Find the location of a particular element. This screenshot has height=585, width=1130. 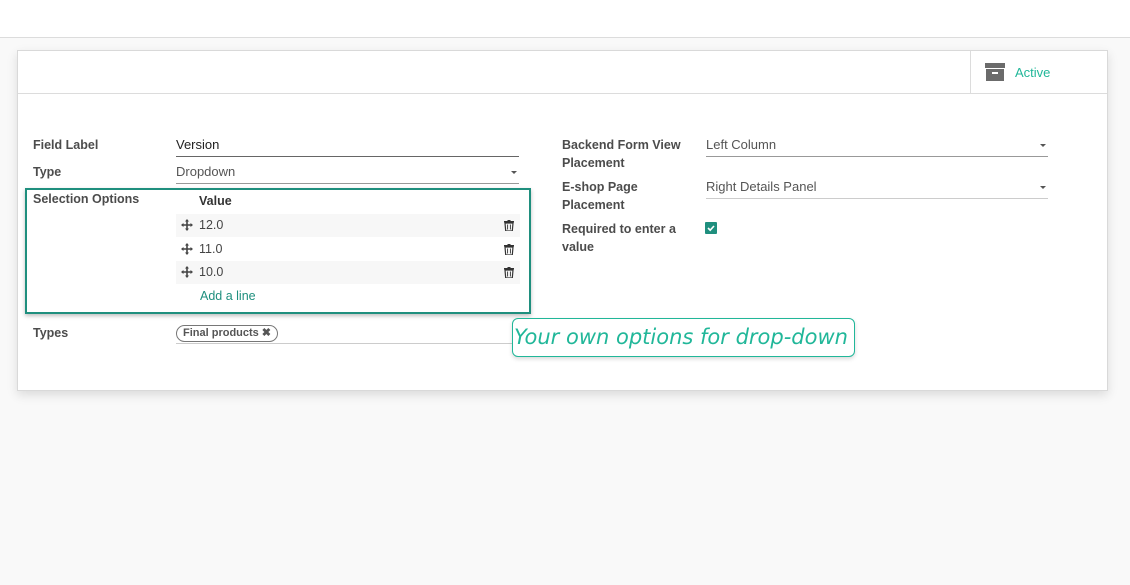

backend-placement-label-line1: Backend Form View is located at coordinates (621, 145).